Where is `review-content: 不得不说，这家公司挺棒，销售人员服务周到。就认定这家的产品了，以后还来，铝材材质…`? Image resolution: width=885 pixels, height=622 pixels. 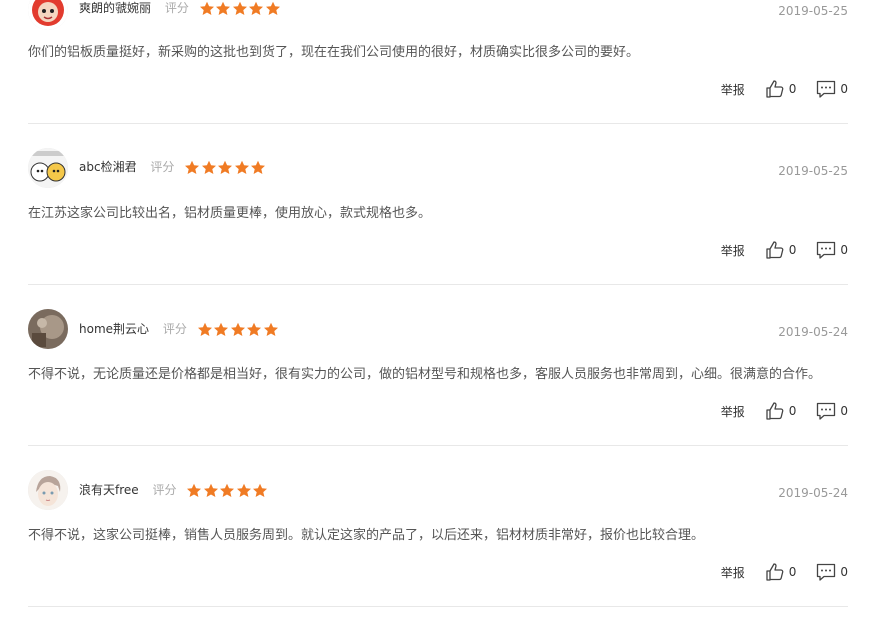
review-content: 不得不说，这家公司挺棒，销售人员服务周到。就认定这家的产品了，以后还来，铝材材质… is located at coordinates (366, 535).